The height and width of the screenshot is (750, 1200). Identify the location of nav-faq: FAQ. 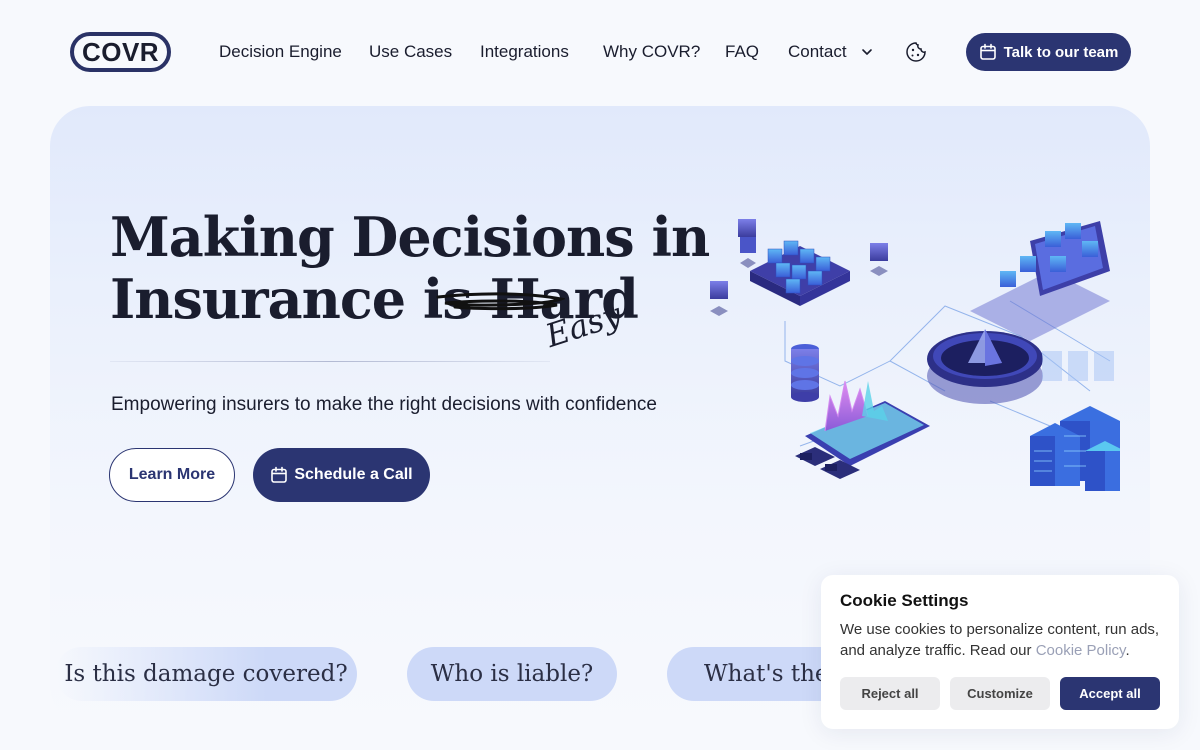
(742, 52).